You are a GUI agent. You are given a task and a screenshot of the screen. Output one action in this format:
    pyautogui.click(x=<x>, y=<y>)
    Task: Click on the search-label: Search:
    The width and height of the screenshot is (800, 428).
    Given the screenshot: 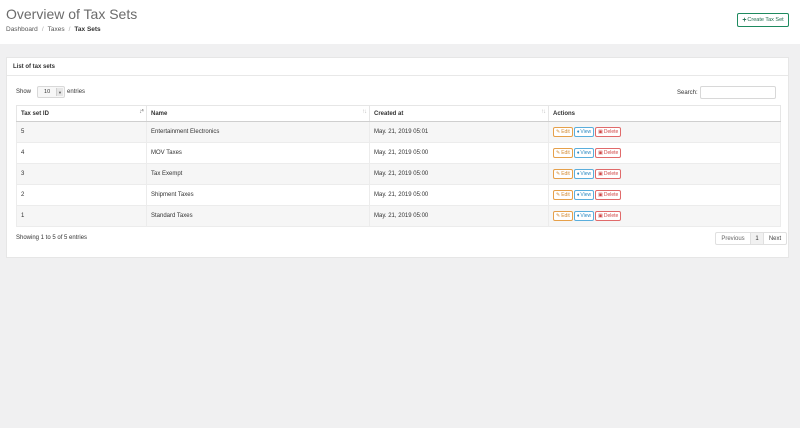 What is the action you would take?
    pyautogui.click(x=687, y=92)
    